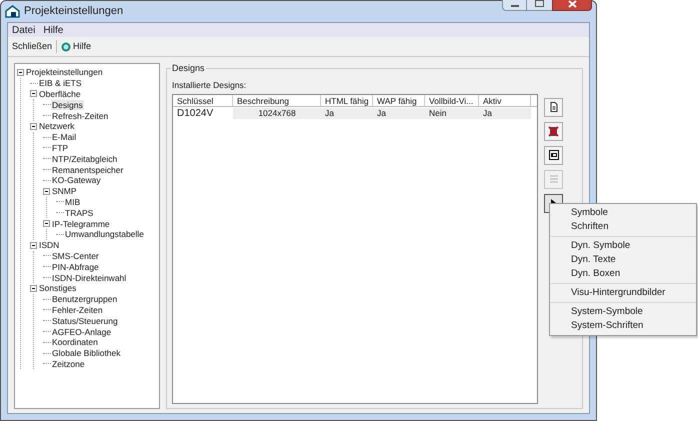  Describe the element at coordinates (32, 47) in the screenshot. I see `toolbar-button: Schließen` at that location.